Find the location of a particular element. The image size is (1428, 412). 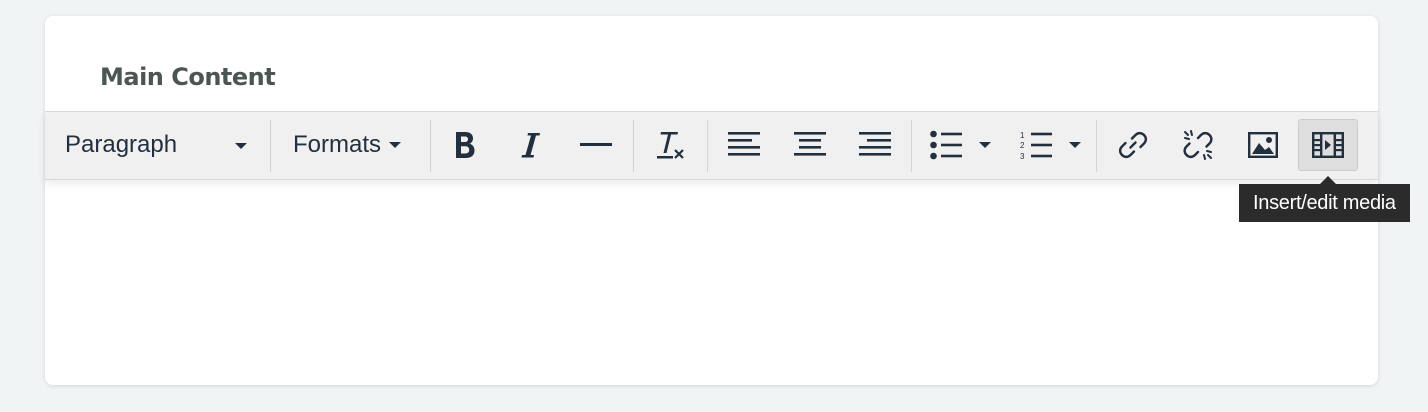

image-icon is located at coordinates (1263, 145).